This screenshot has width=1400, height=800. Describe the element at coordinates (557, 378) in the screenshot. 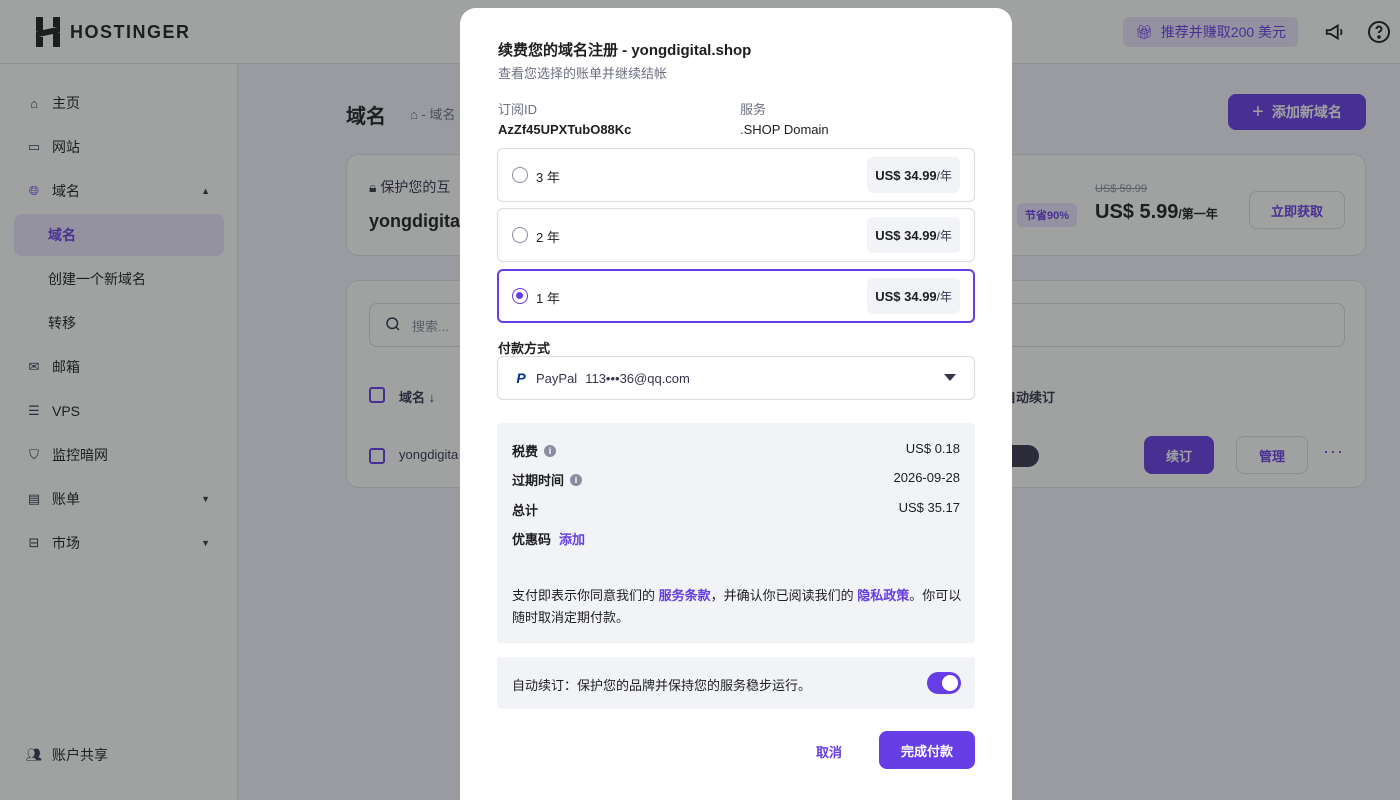

I see `payment-method-name: PayPal` at that location.